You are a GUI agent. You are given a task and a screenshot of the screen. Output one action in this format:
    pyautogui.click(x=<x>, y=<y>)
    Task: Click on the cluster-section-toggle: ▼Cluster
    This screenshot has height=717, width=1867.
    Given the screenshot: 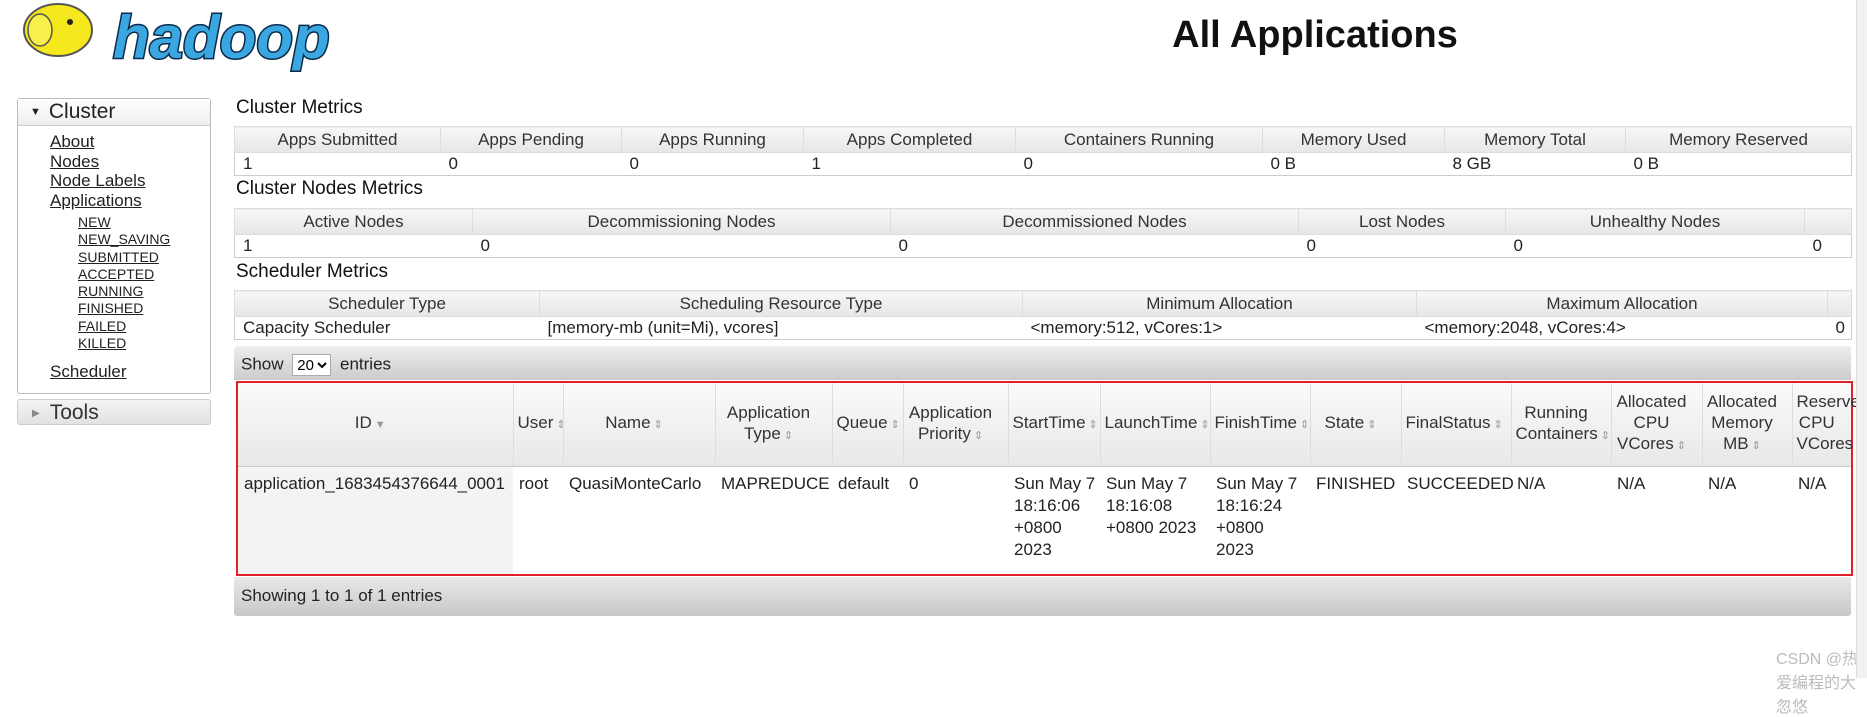 What is the action you would take?
    pyautogui.click(x=114, y=112)
    